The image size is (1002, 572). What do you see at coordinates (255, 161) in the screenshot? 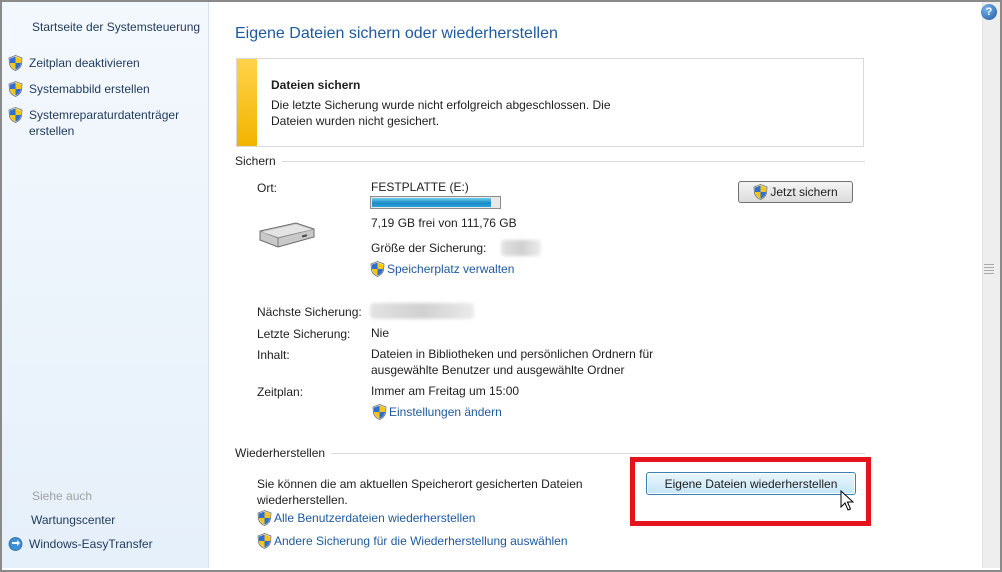
I see `section-label: Sichern` at bounding box center [255, 161].